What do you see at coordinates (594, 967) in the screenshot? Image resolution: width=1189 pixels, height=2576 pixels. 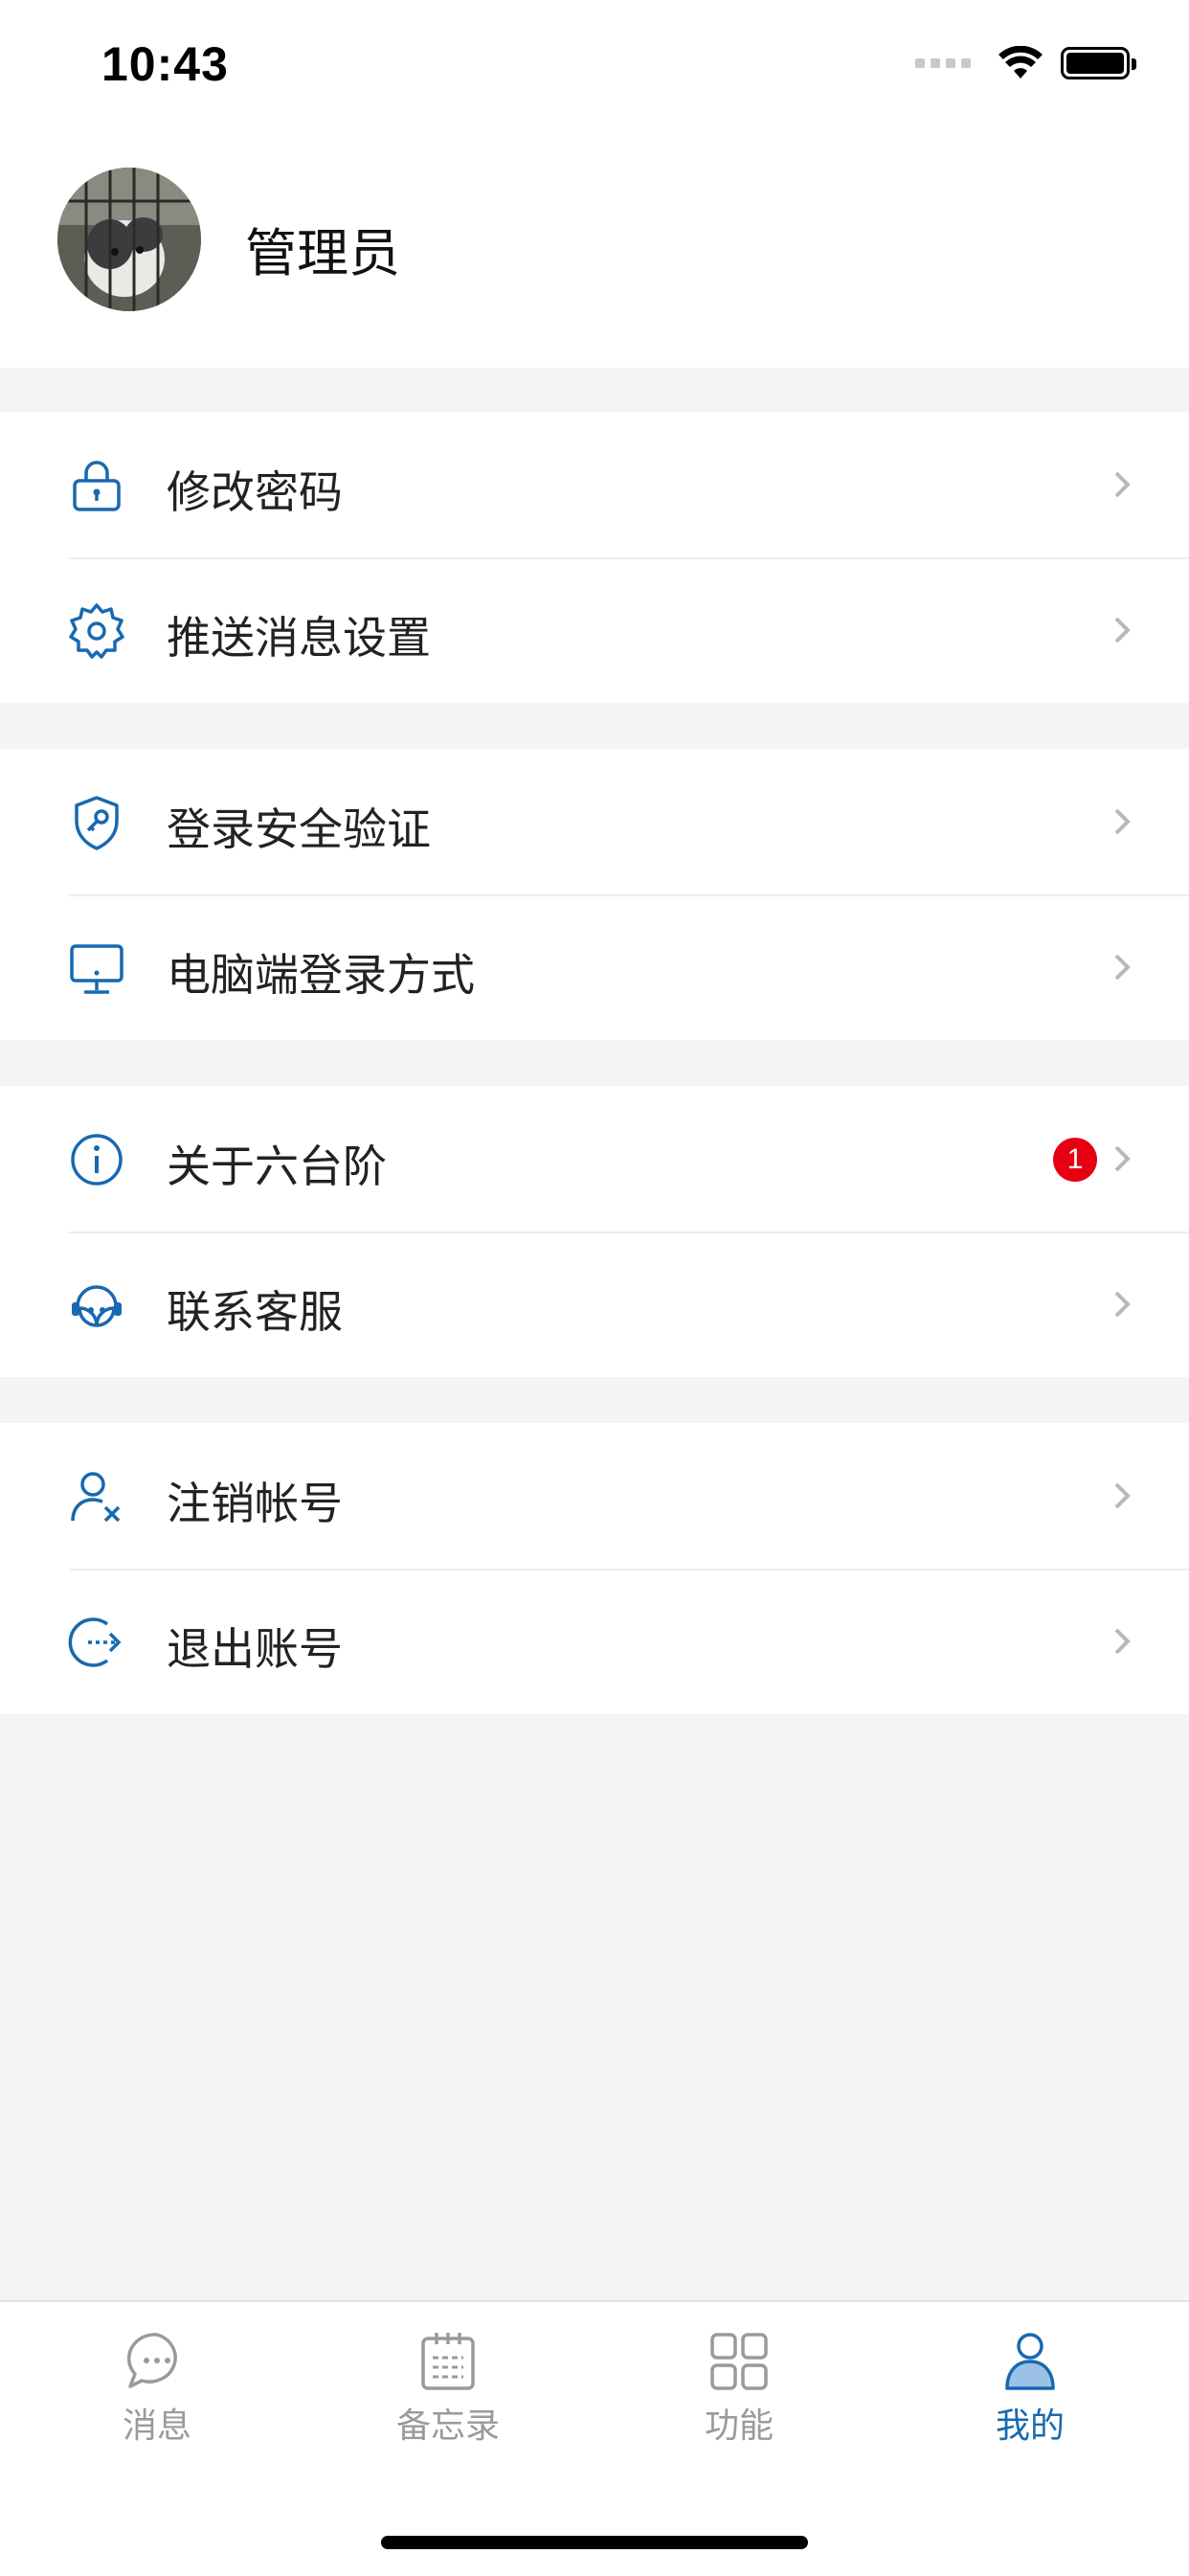 I see `menu-item-pc-login: 电脑端登录方式` at bounding box center [594, 967].